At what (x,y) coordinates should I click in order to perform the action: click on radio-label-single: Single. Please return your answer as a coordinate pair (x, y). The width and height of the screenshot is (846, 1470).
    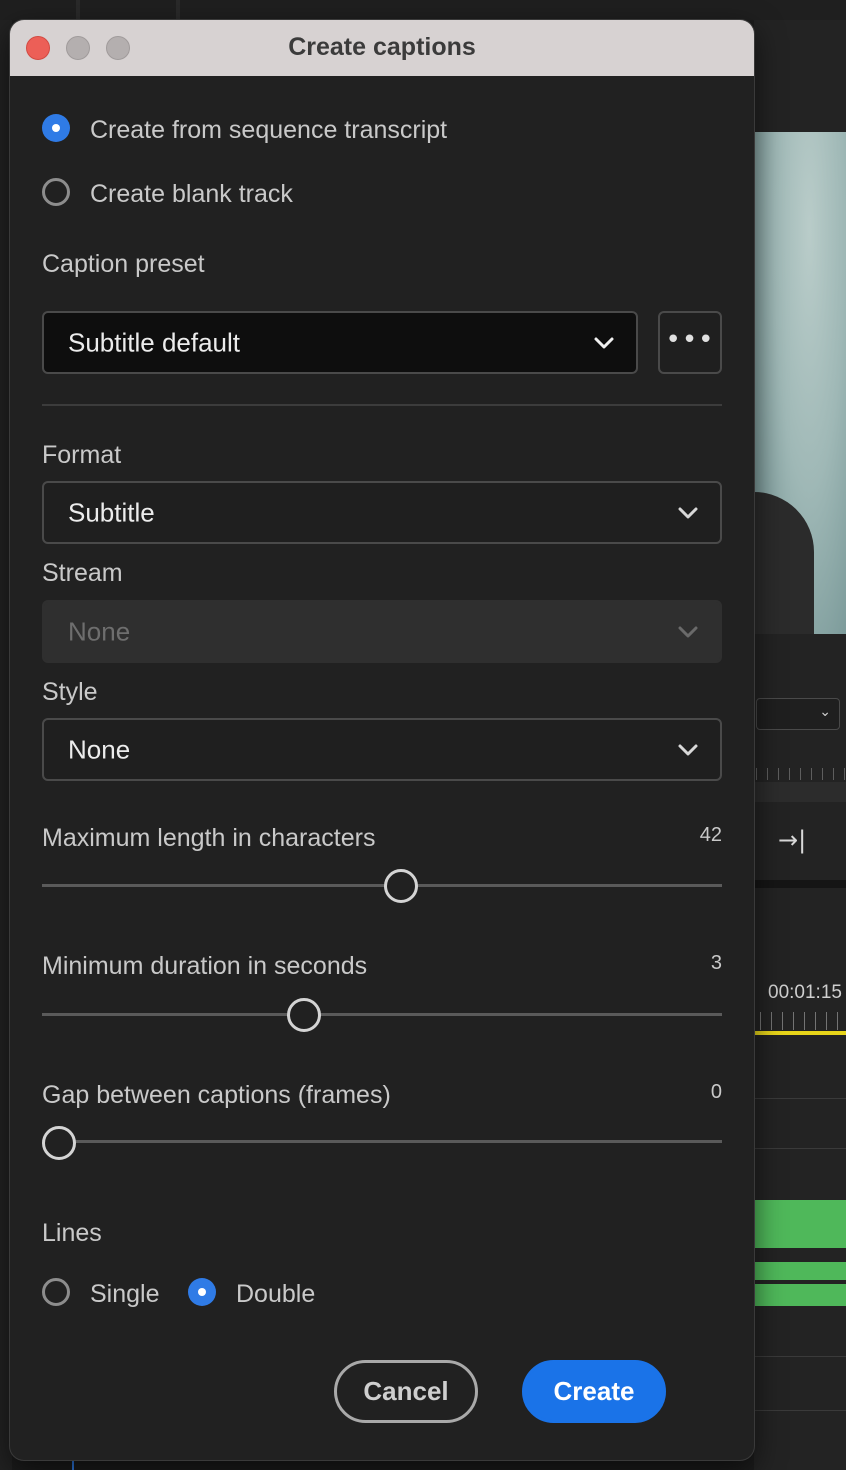
    Looking at the image, I should click on (125, 1294).